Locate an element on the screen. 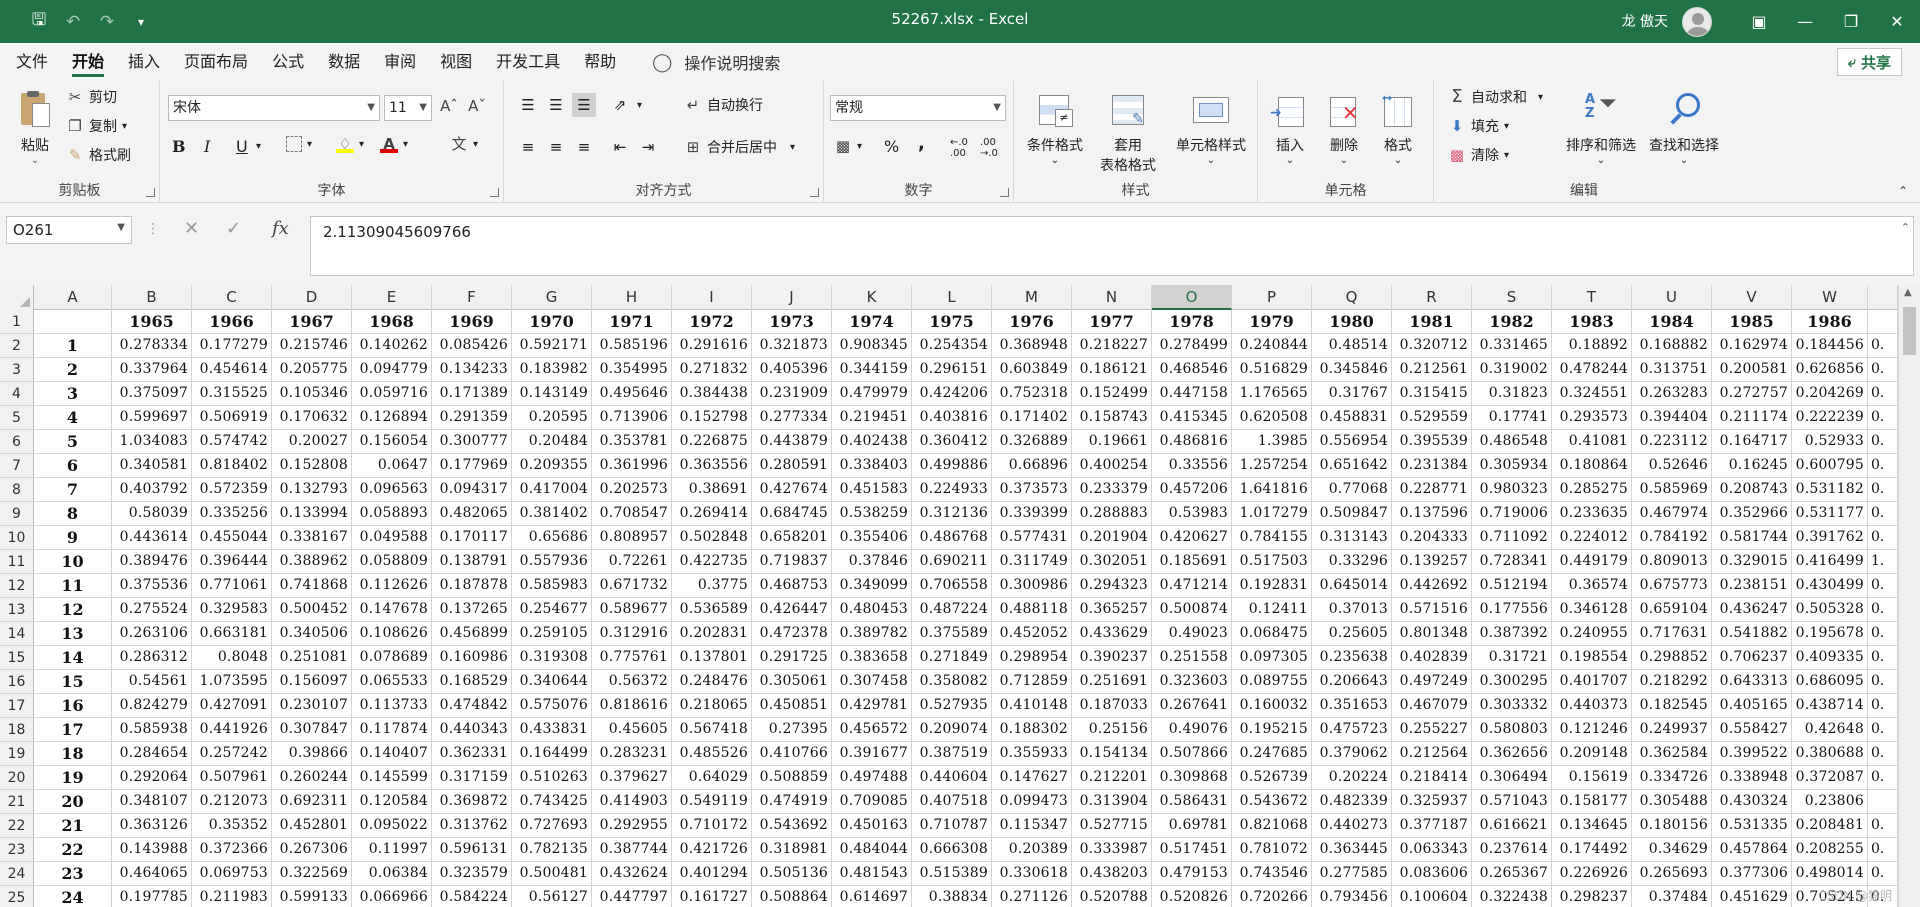 The image size is (1920, 907). column-header-n: N is located at coordinates (1112, 297).